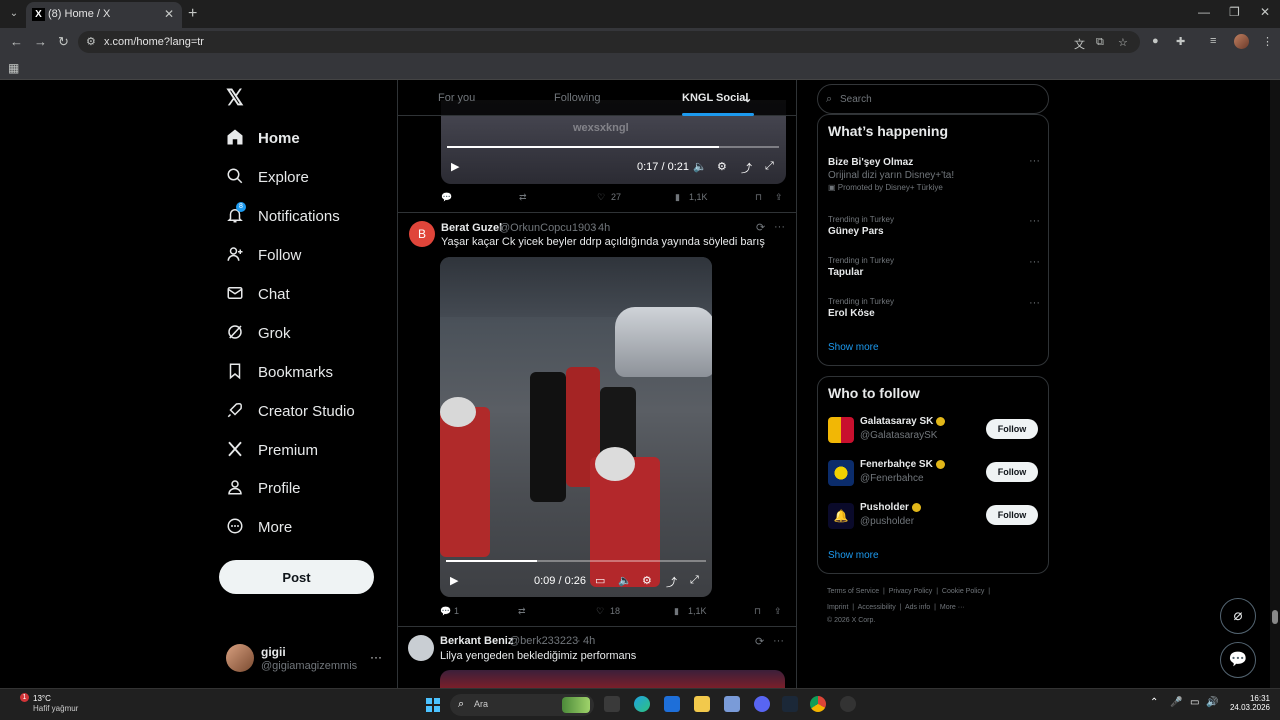 This screenshot has width=1280, height=720. Describe the element at coordinates (547, 228) in the screenshot. I see `post-author-handle: @OrkunCopcu1903` at that location.